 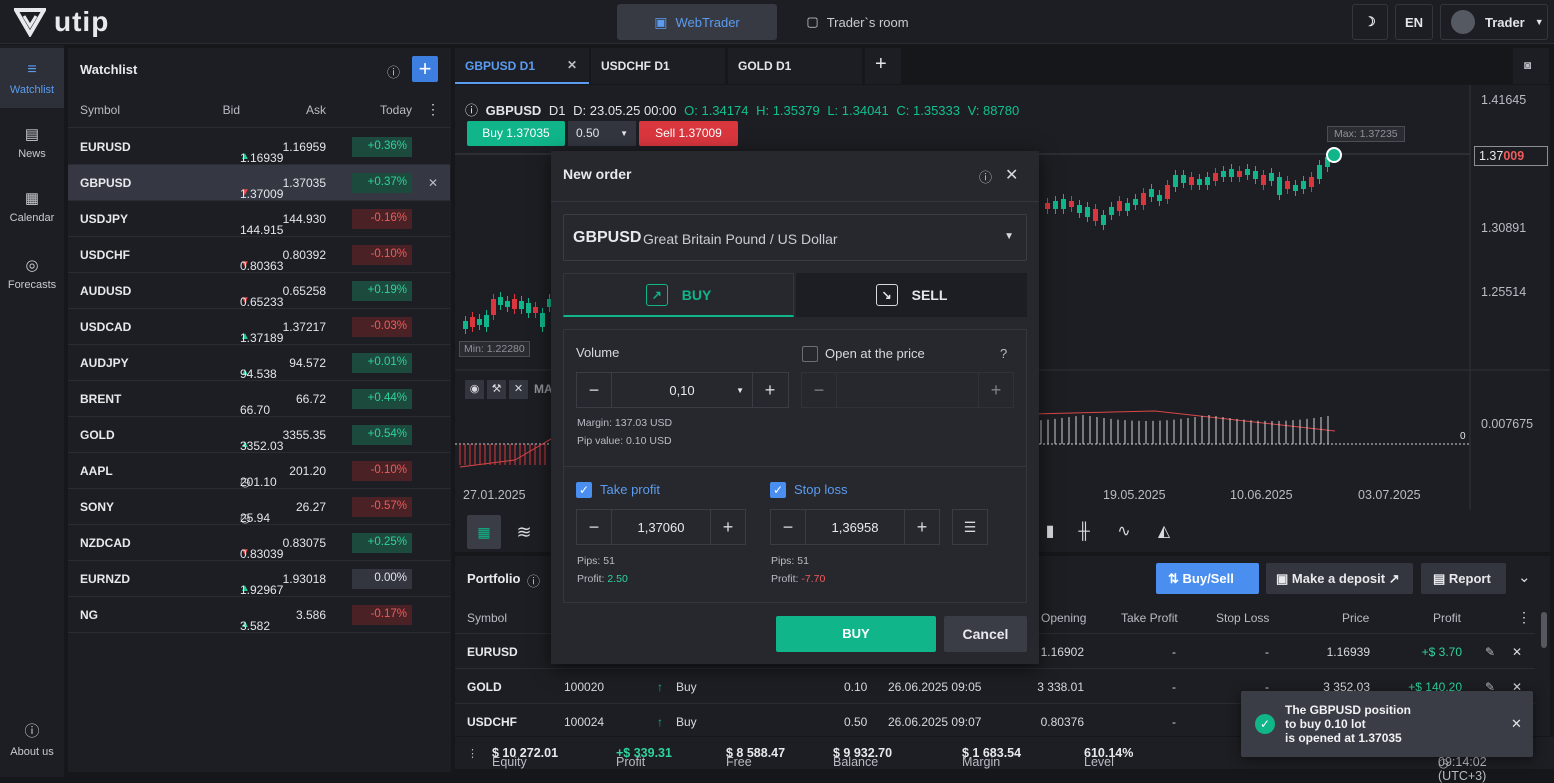 I want to click on webtrader-button: ▣ WebTrader, so click(x=697, y=22).